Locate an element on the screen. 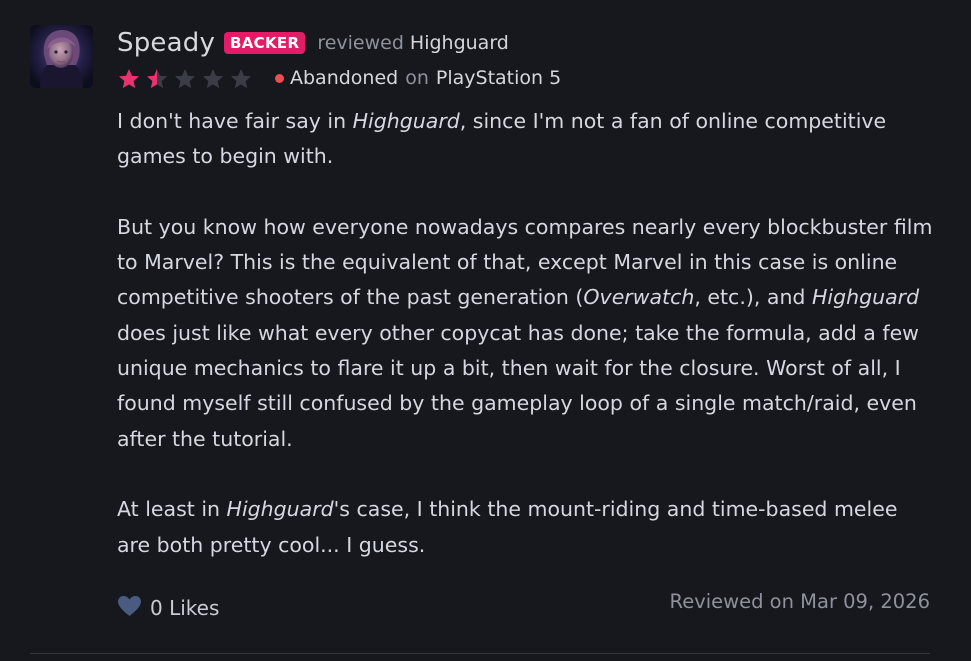 The width and height of the screenshot is (971, 661). play-status: Abandoned is located at coordinates (344, 78).